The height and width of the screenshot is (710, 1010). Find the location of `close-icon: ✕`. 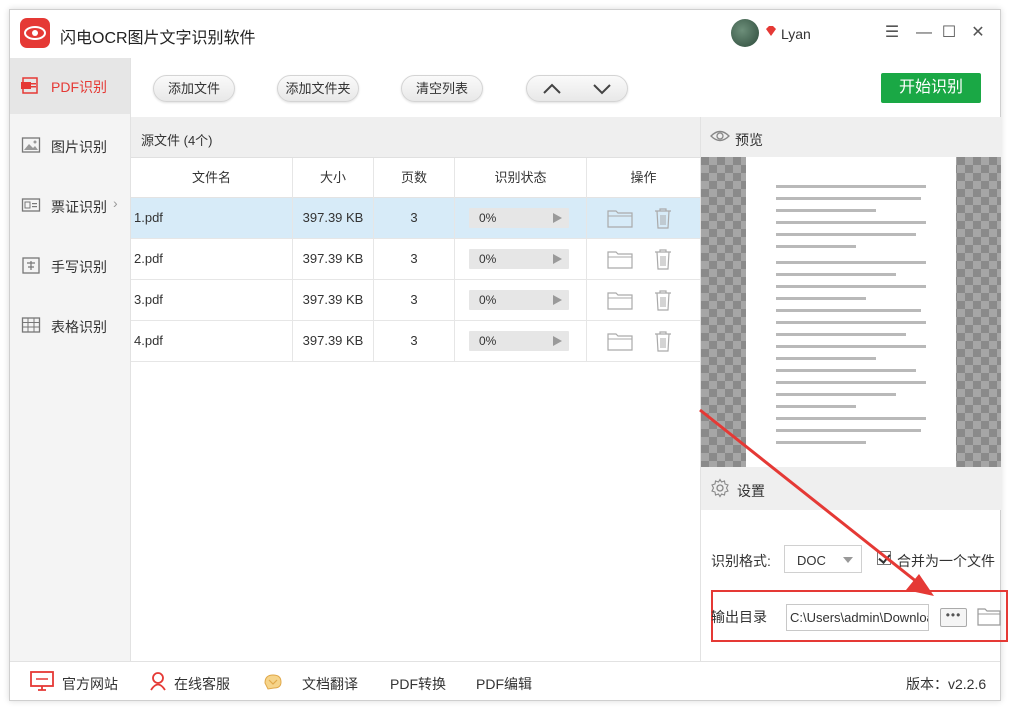

close-icon: ✕ is located at coordinates (978, 33).